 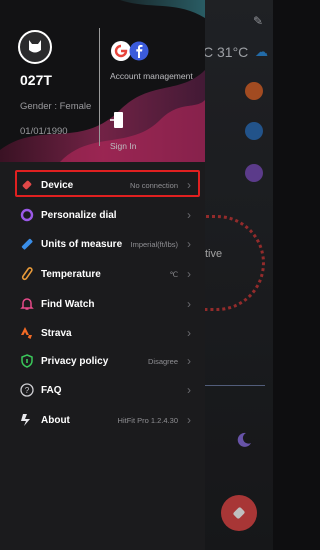 I want to click on watch-dial-icon, so click(x=27, y=215).